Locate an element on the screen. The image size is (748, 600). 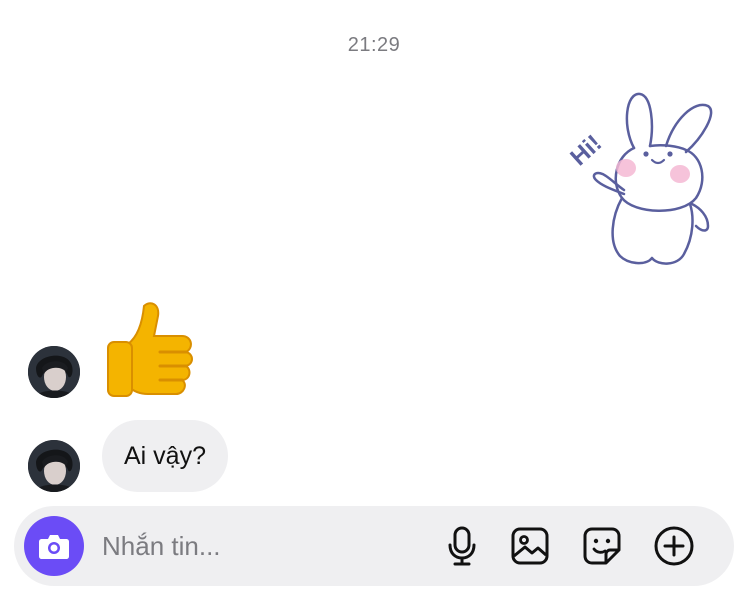
message-input is located at coordinates (252, 546).